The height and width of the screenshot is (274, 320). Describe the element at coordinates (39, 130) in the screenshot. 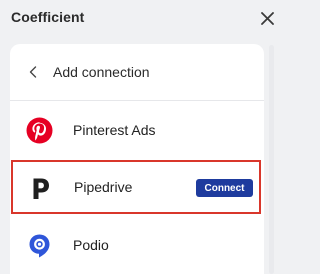

I see `pinterest-icon` at that location.